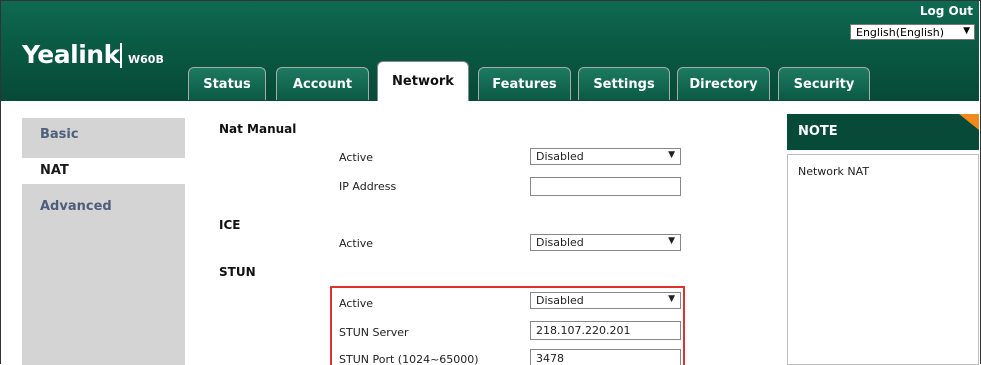 This screenshot has width=981, height=365. Describe the element at coordinates (227, 83) in the screenshot. I see `tab-status: Status` at that location.